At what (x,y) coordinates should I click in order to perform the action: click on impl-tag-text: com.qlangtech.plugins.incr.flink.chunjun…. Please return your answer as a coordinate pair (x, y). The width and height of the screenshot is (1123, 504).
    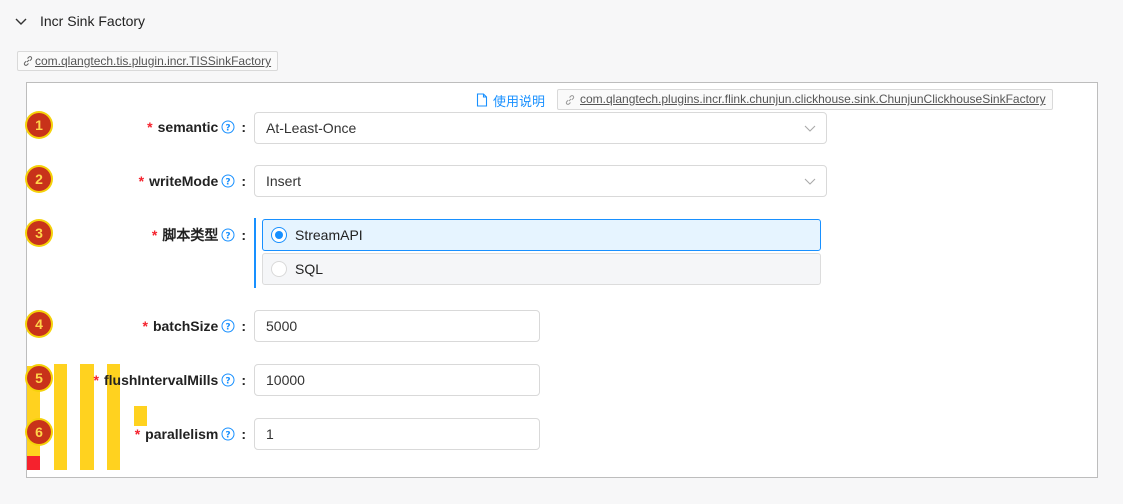
    Looking at the image, I should click on (813, 99).